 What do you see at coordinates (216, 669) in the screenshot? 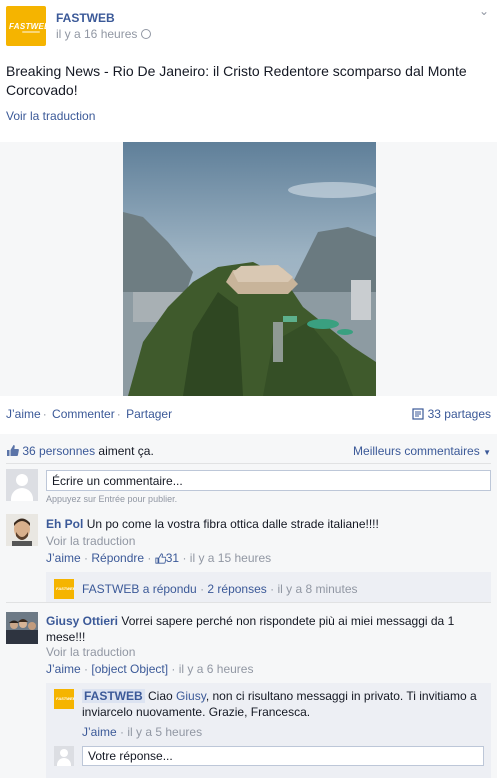
I see `comment-time: il y a 6 heures` at bounding box center [216, 669].